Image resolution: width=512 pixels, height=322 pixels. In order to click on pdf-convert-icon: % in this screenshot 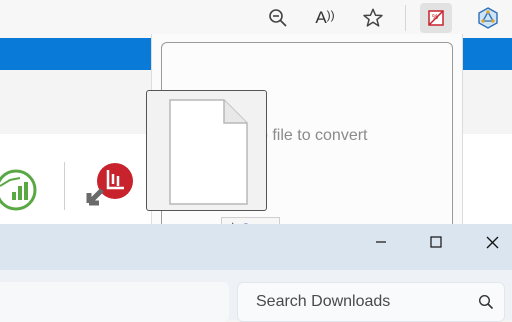, I will do `click(436, 18)`.